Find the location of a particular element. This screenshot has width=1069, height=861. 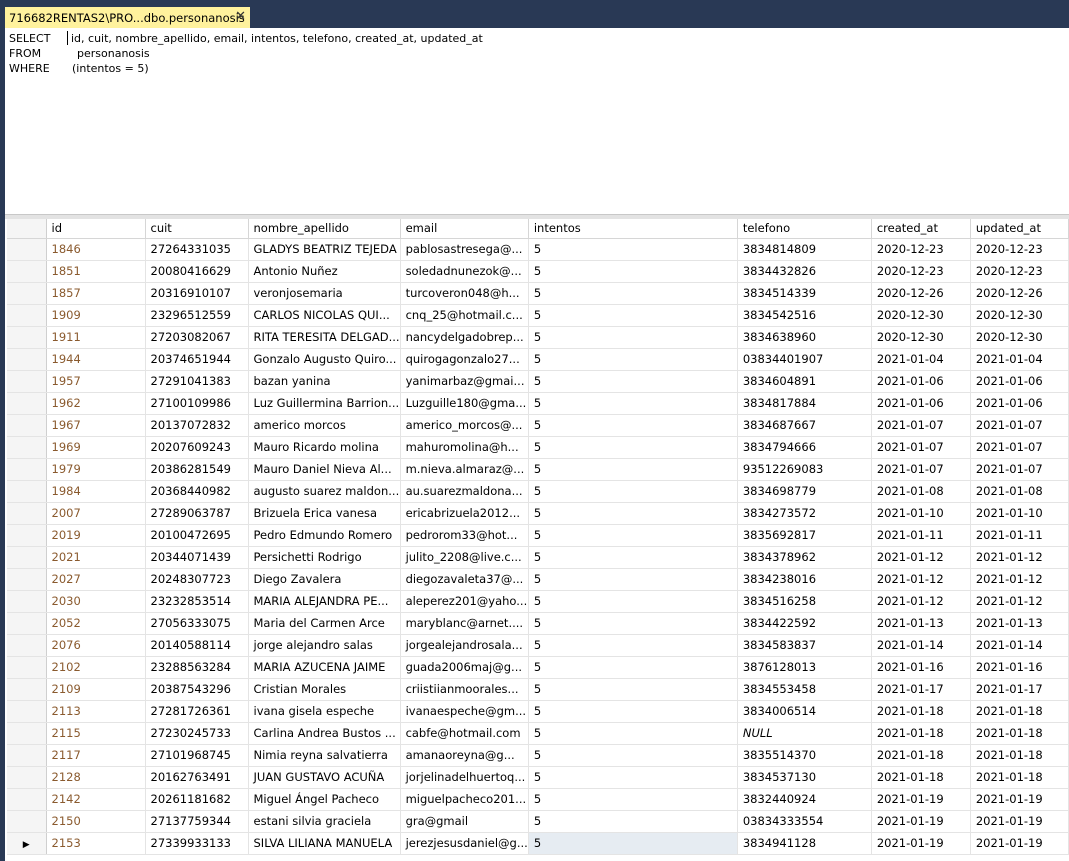

cell-cuit: 27100109986 is located at coordinates (197, 403).